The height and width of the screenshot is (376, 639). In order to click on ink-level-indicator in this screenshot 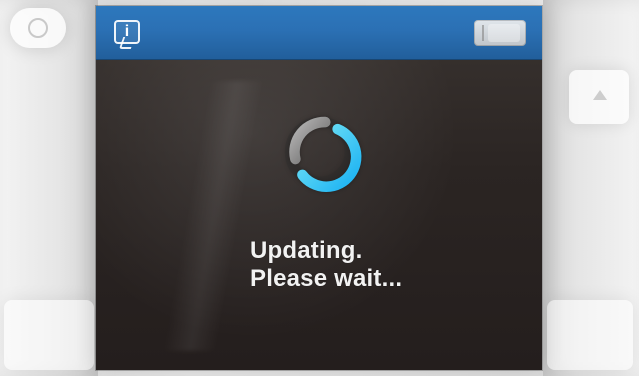, I will do `click(500, 33)`.